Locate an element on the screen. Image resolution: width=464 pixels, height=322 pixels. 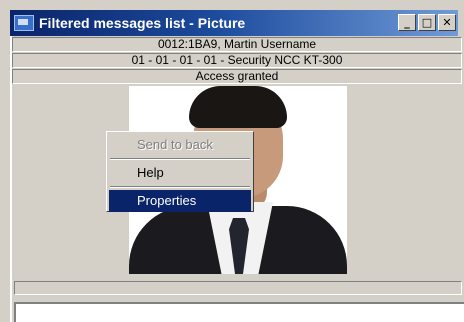
window-title: Filtered messages list - Picture is located at coordinates (142, 23).